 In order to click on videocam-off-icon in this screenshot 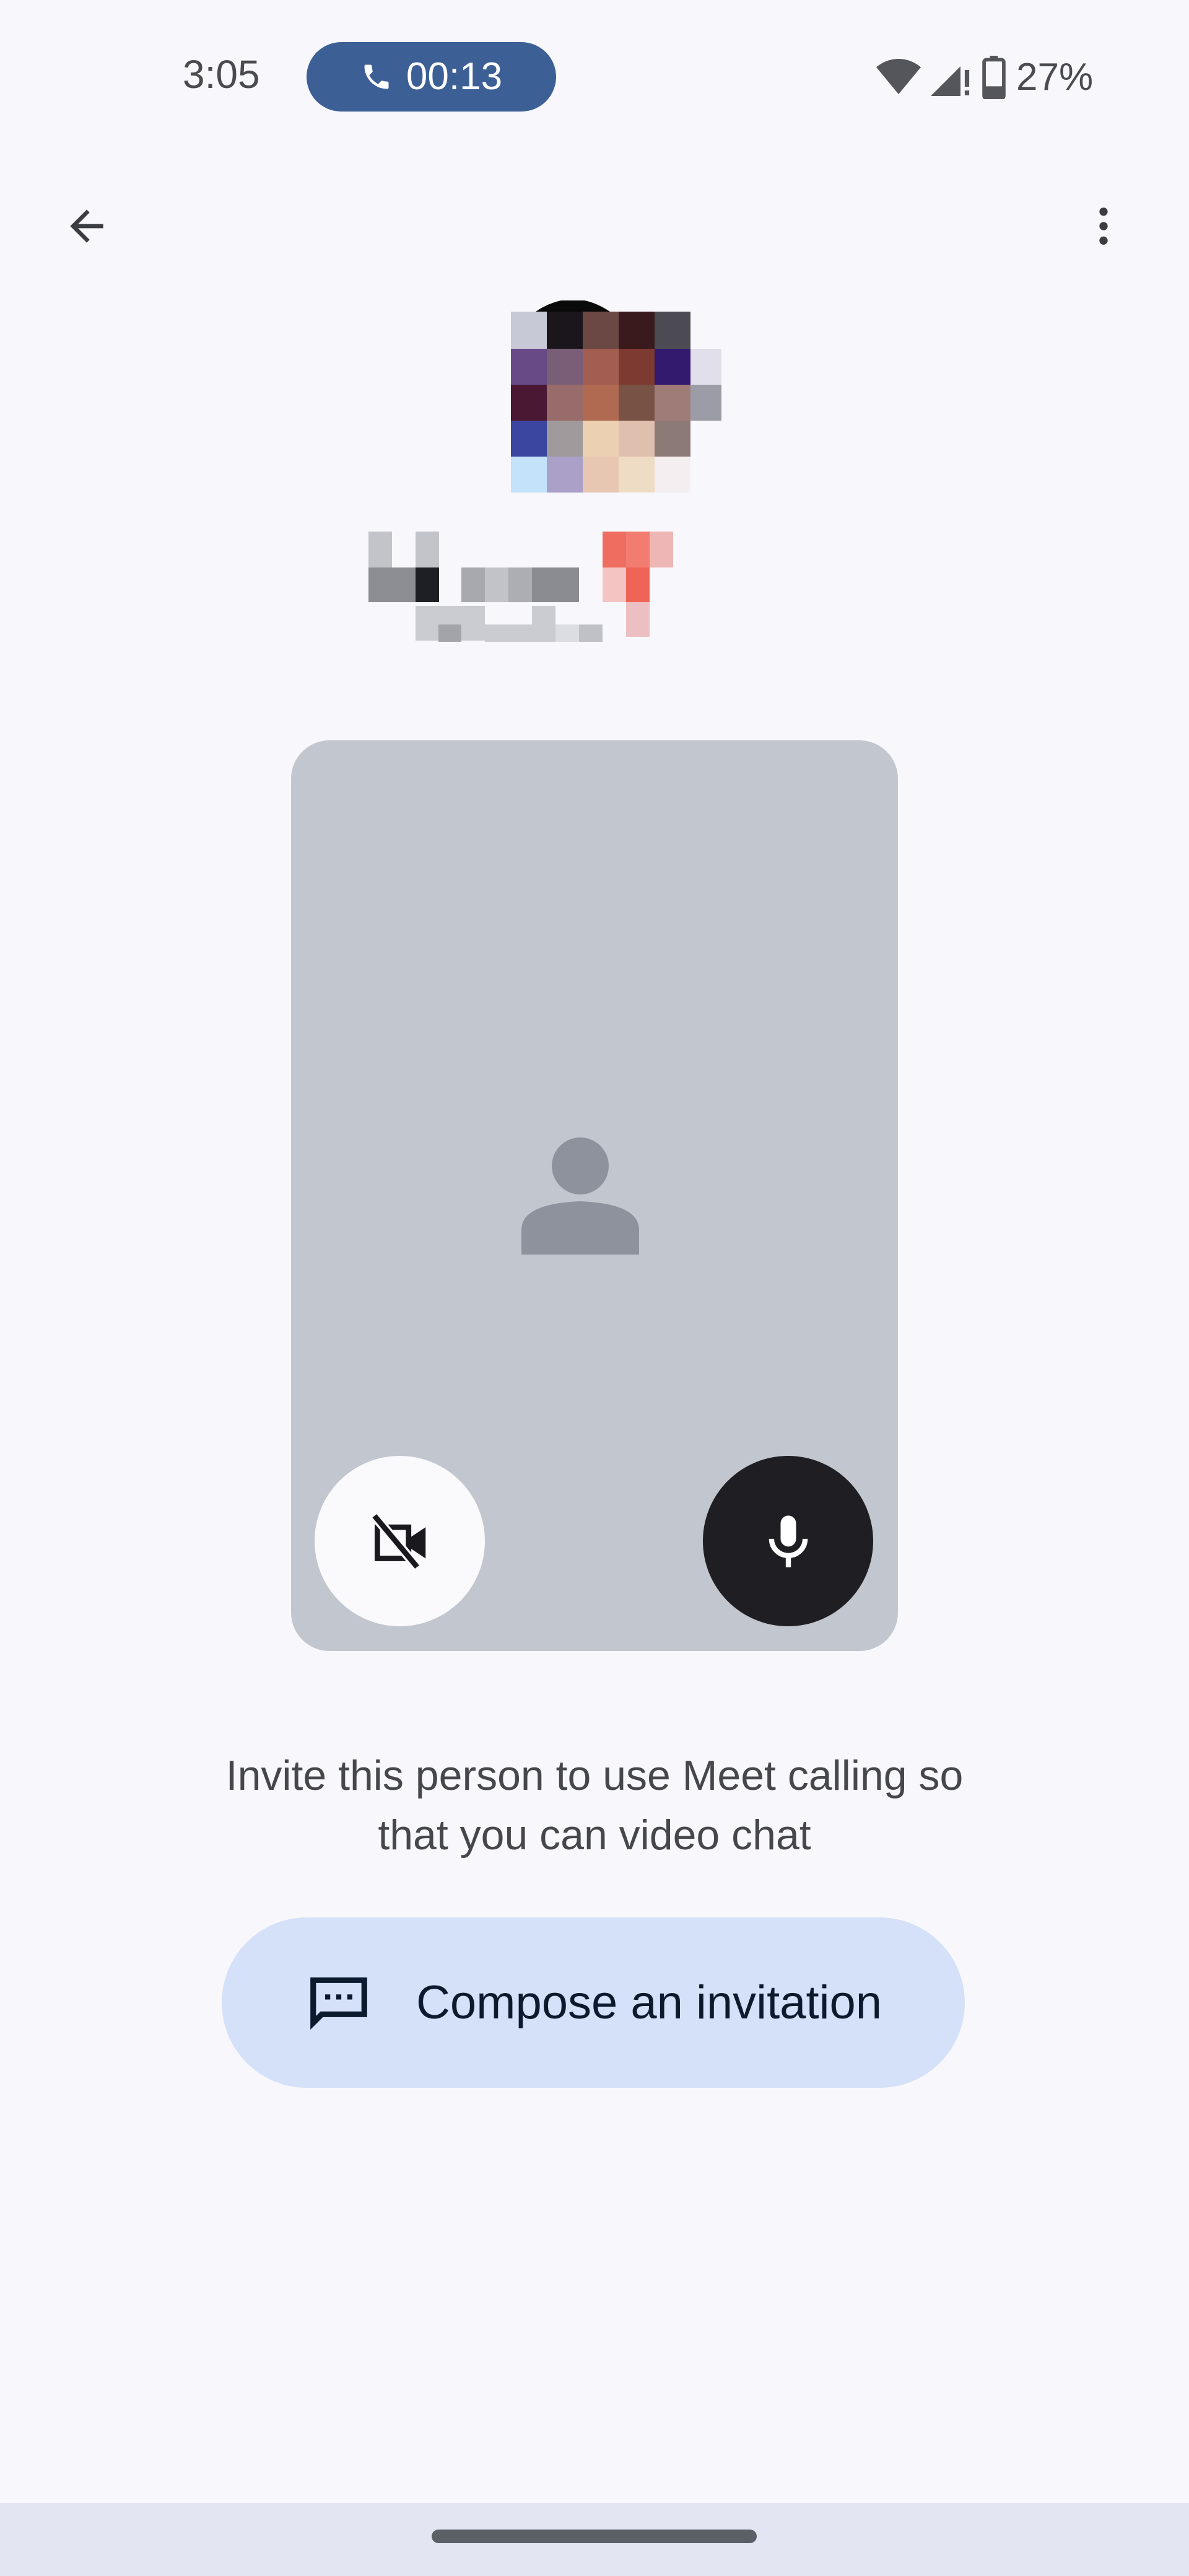, I will do `click(397, 1541)`.